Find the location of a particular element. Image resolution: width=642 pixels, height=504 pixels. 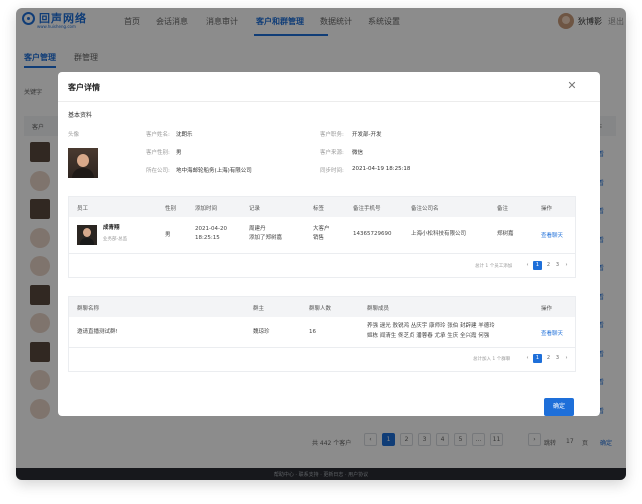

th-company: 备注公司名 is located at coordinates (425, 209).